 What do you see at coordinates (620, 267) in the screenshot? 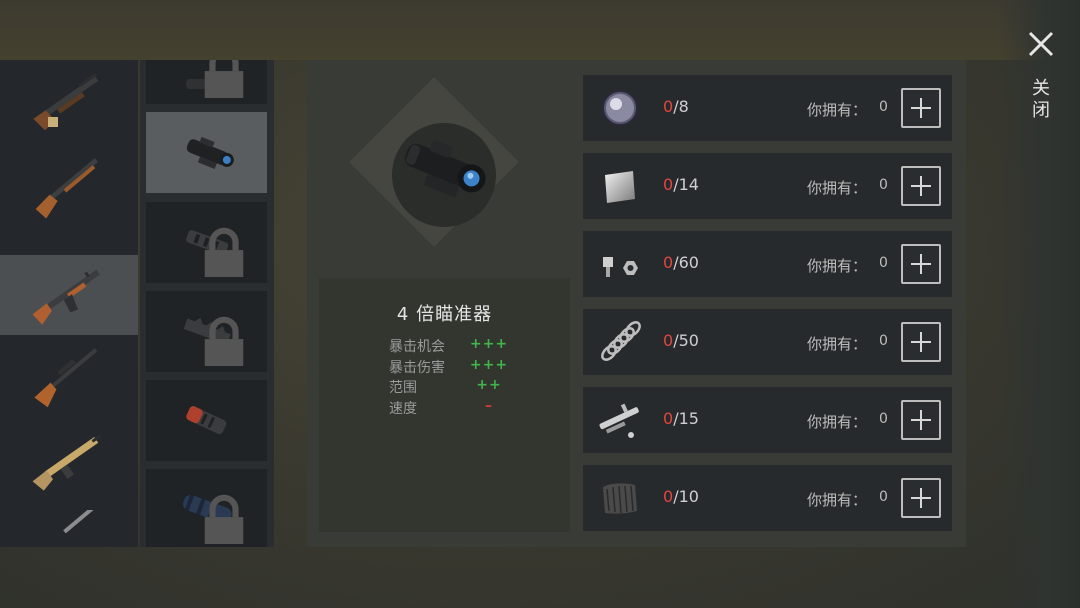
I see `bolt-nut-icon` at bounding box center [620, 267].